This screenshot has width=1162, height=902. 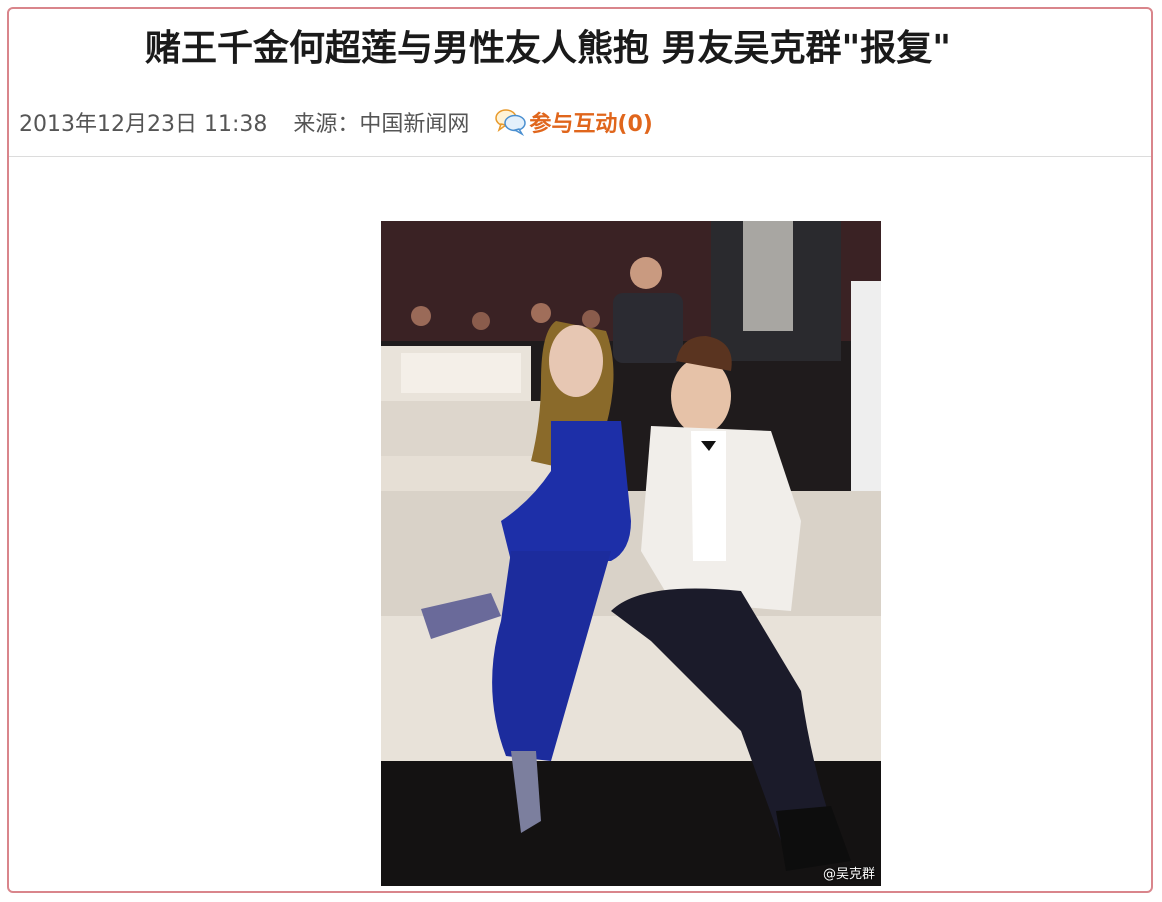 What do you see at coordinates (414, 124) in the screenshot?
I see `source-name: 中国新闻网` at bounding box center [414, 124].